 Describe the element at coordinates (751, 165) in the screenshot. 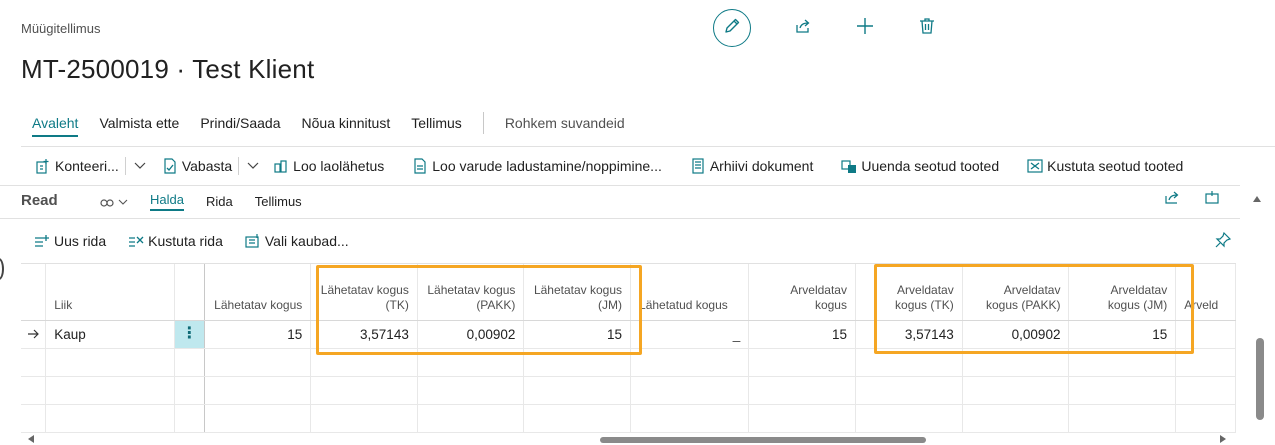

I see `arhiivi-dokument-button: Arhiivi dokument` at that location.